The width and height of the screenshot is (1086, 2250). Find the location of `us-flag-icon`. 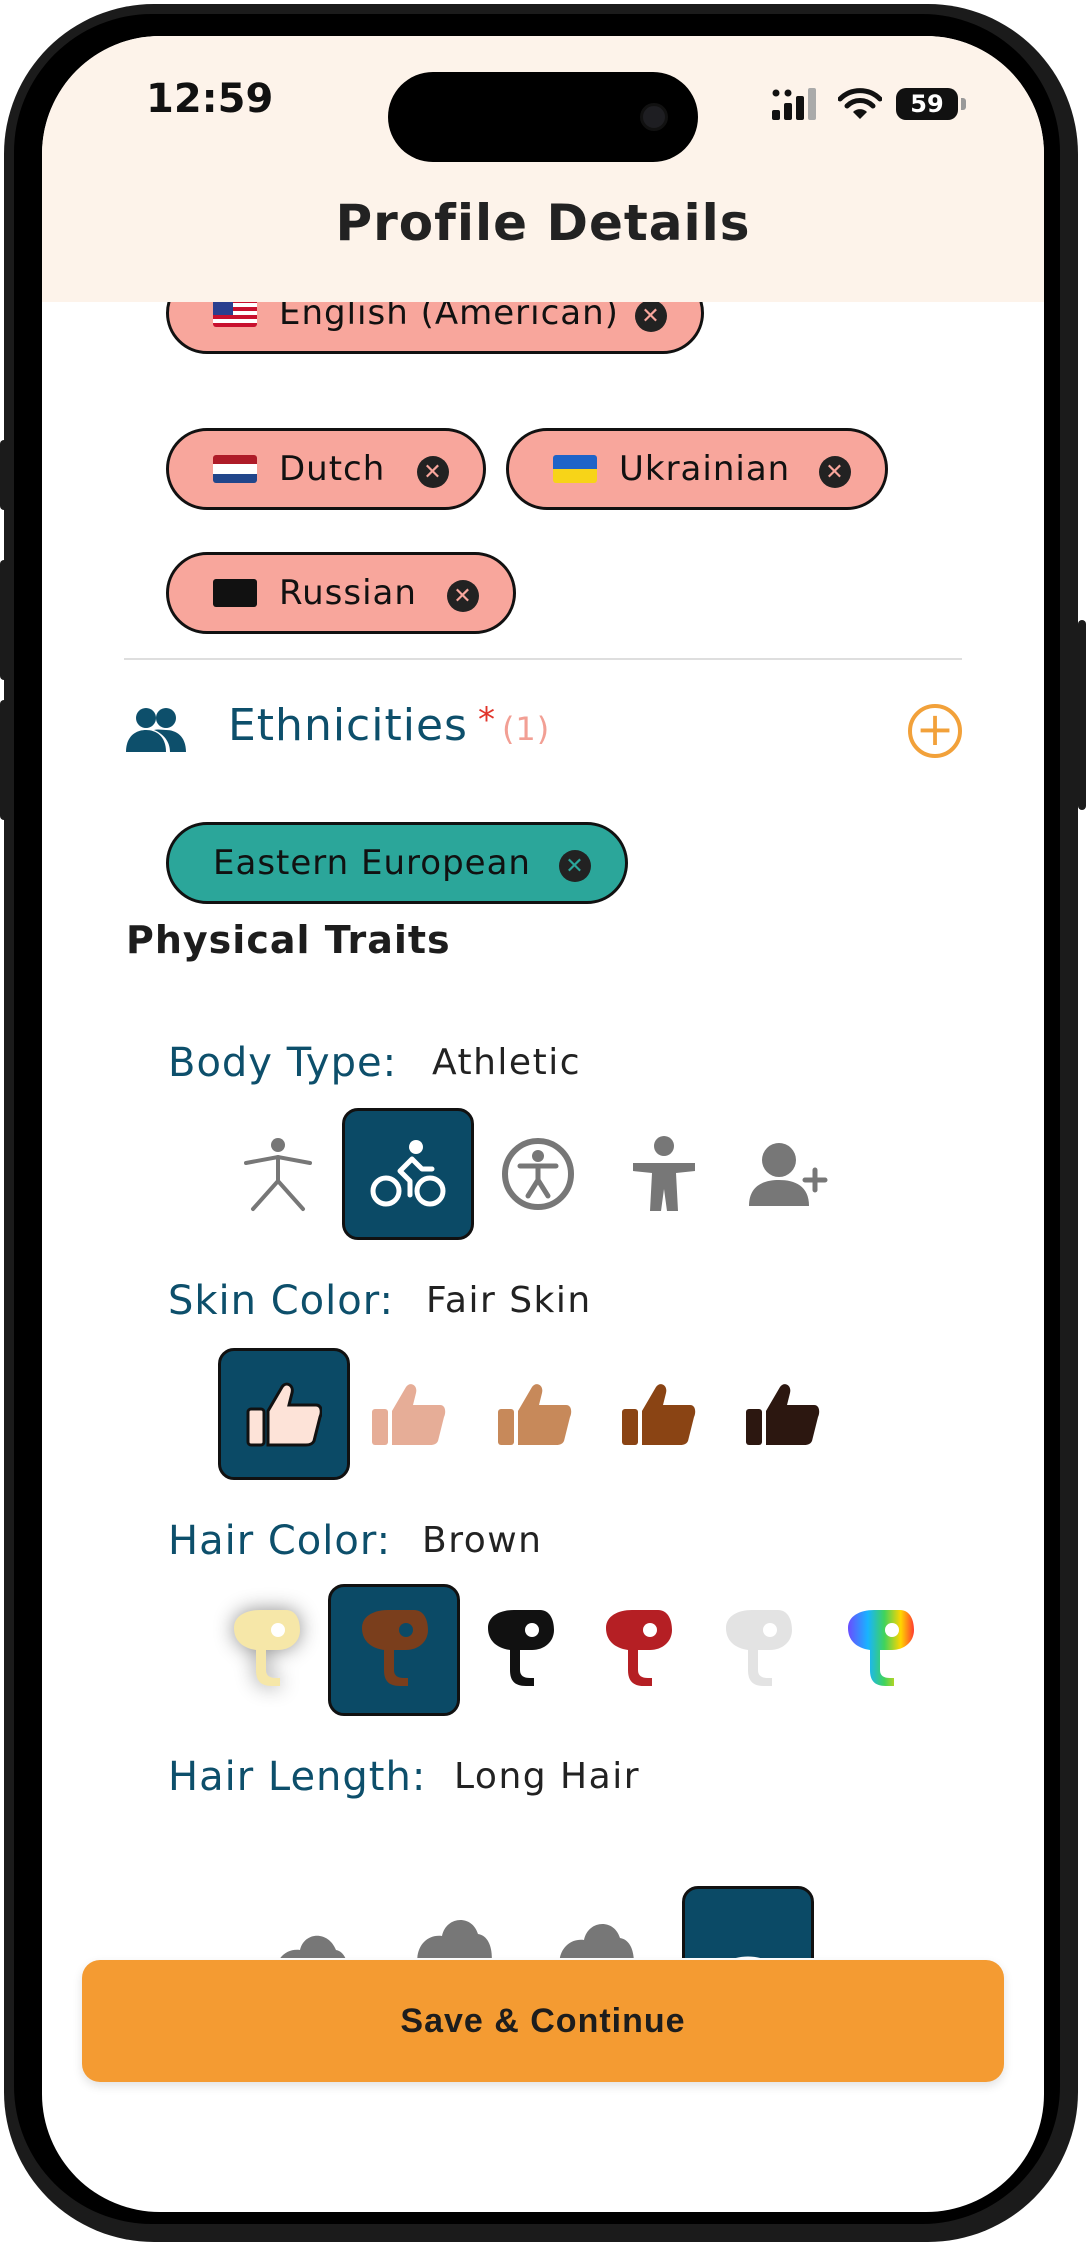

us-flag-icon is located at coordinates (235, 314).